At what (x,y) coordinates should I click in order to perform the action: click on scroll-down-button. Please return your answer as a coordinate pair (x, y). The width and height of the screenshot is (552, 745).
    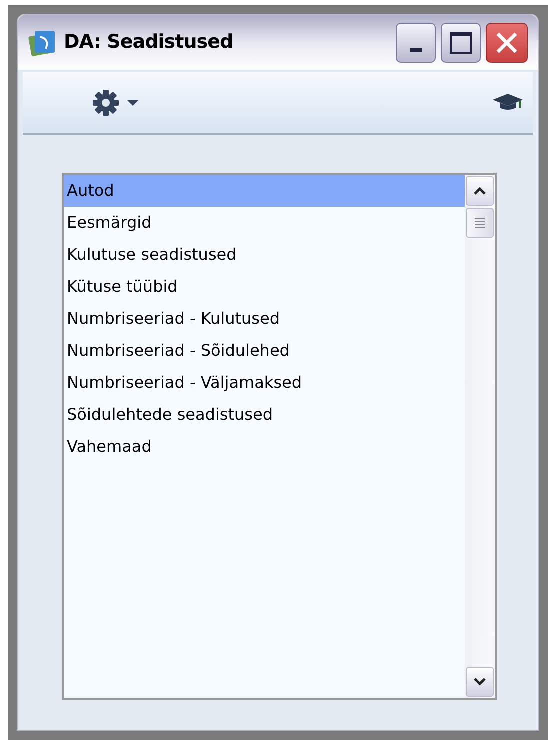
    Looking at the image, I should click on (480, 682).